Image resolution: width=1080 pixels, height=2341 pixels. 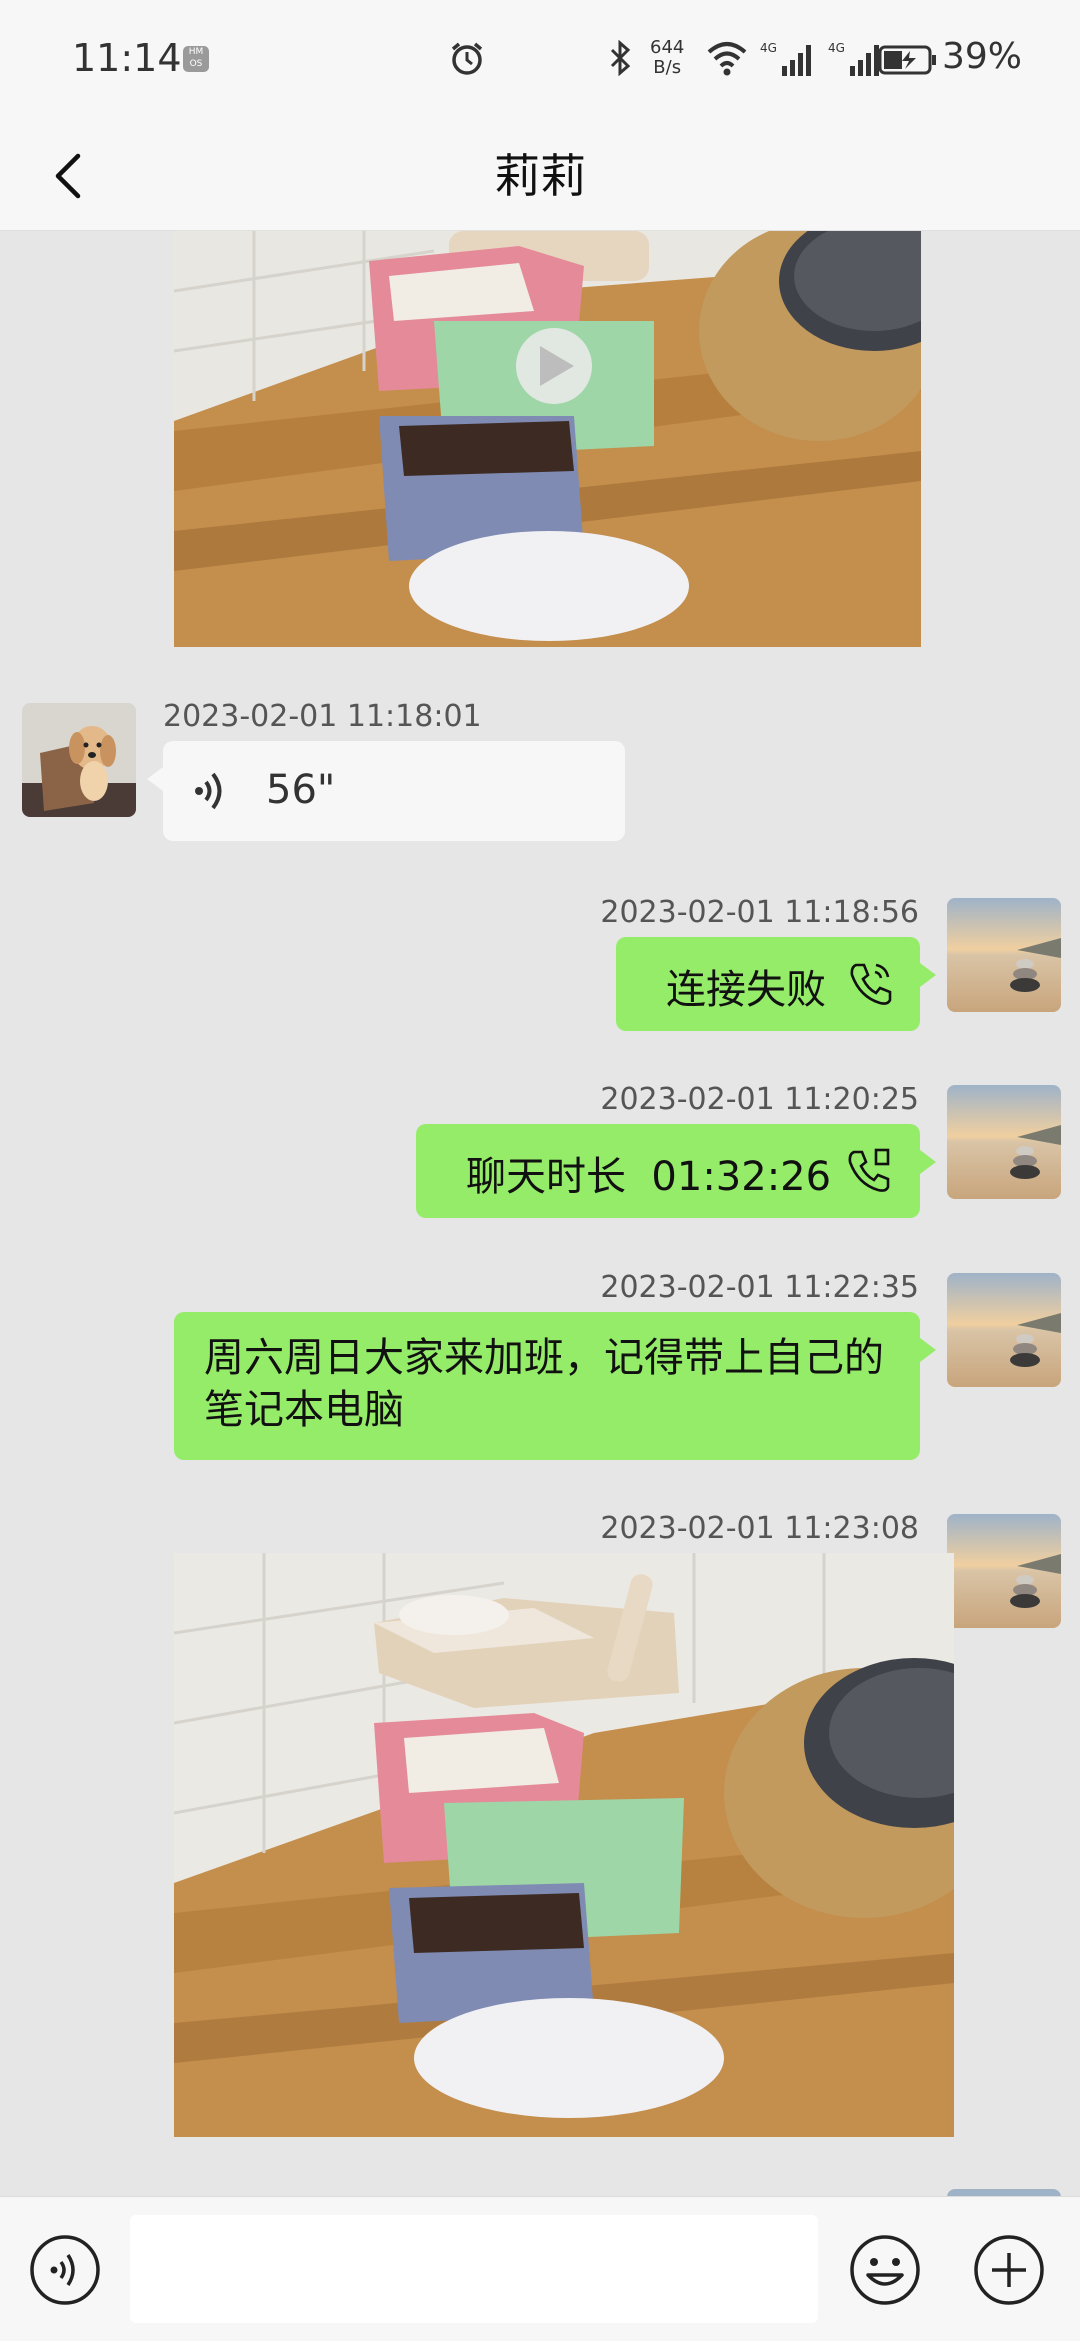 What do you see at coordinates (649, 1177) in the screenshot?
I see `call-duration-text: 聊天时长 01:32:26` at bounding box center [649, 1177].